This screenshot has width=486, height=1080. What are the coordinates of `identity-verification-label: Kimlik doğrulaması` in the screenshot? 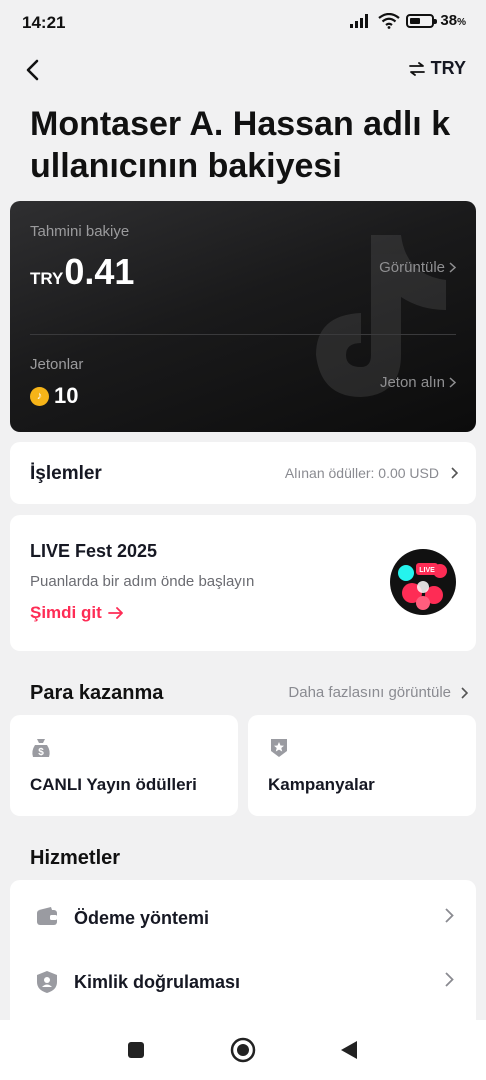 It's located at (157, 982).